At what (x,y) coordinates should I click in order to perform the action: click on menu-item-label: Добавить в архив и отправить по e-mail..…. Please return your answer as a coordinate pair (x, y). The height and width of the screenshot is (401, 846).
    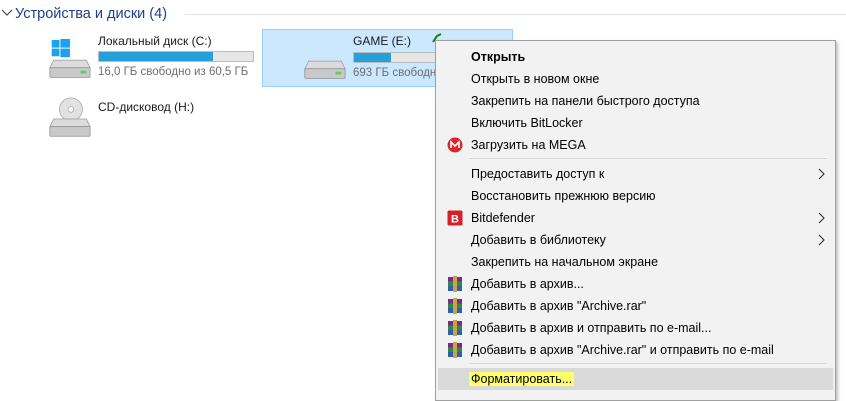
    Looking at the image, I should click on (591, 328).